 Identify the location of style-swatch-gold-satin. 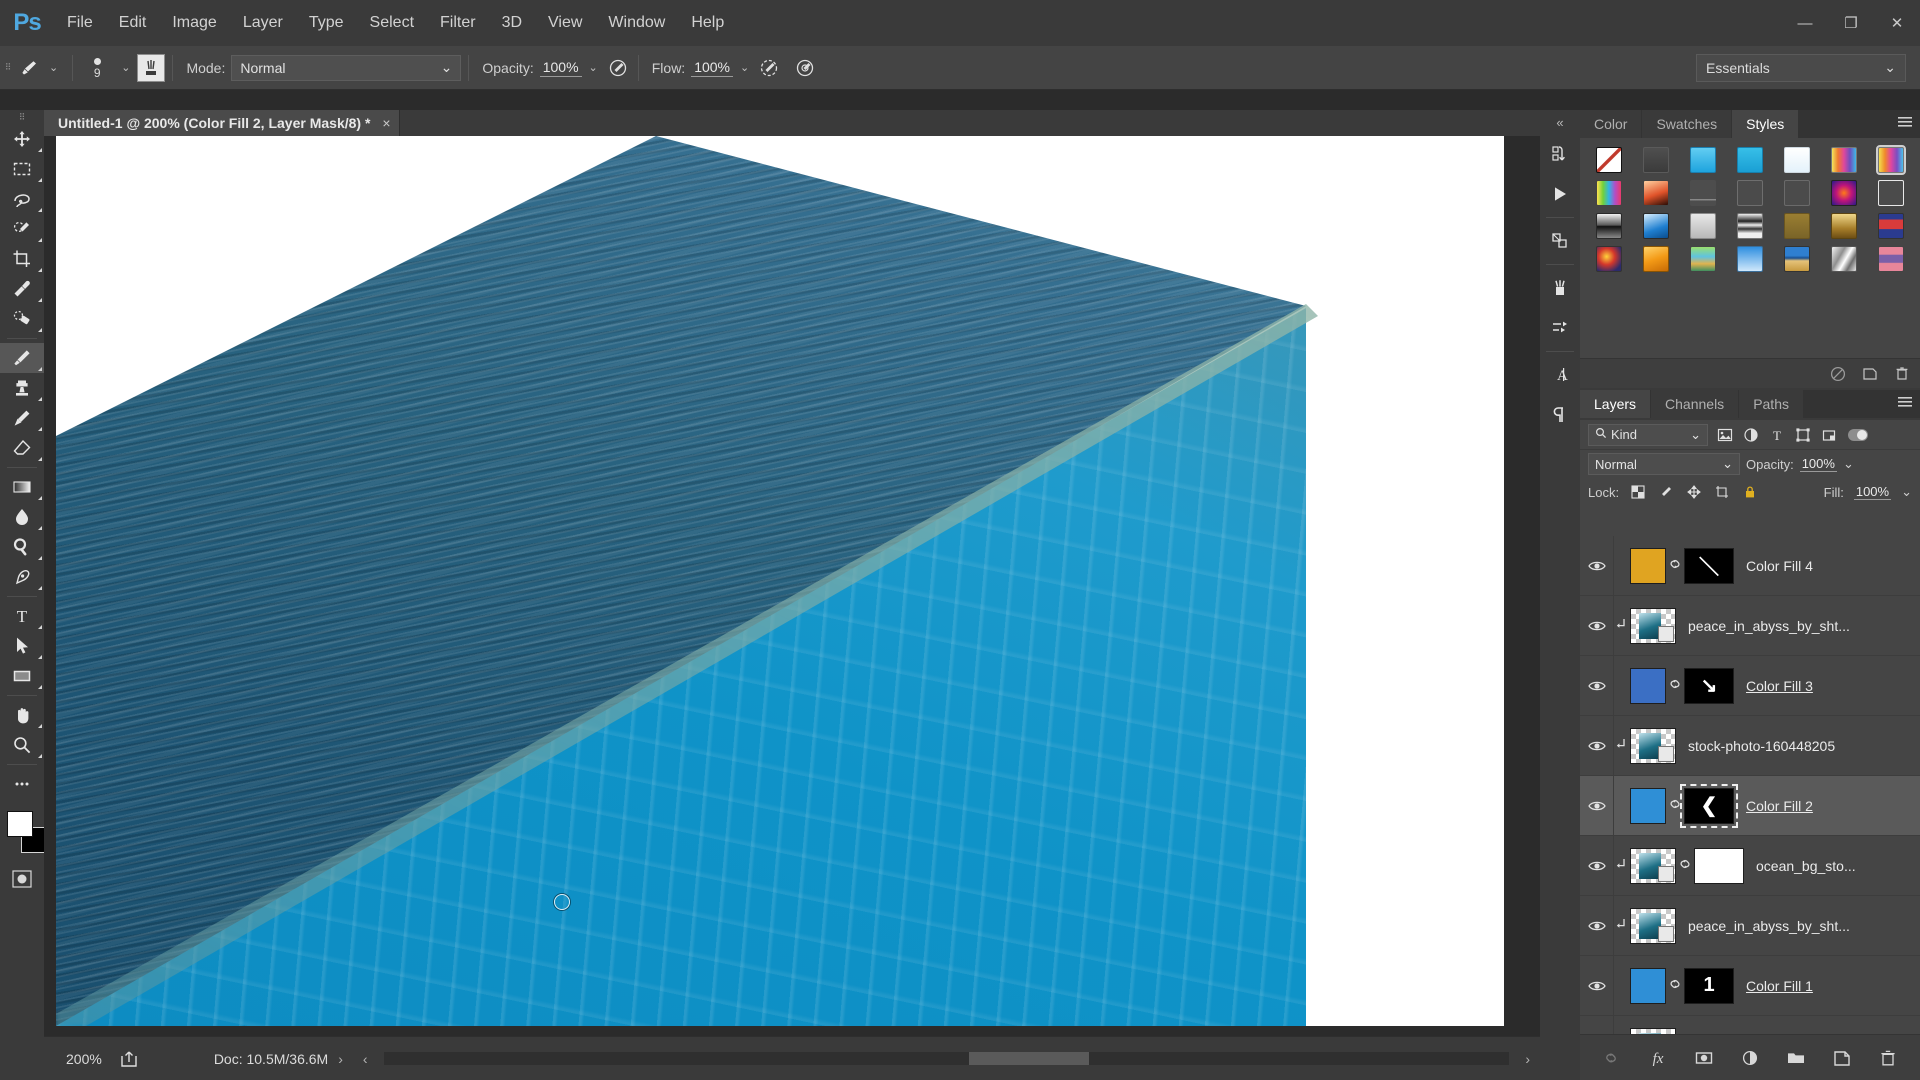
(1844, 225).